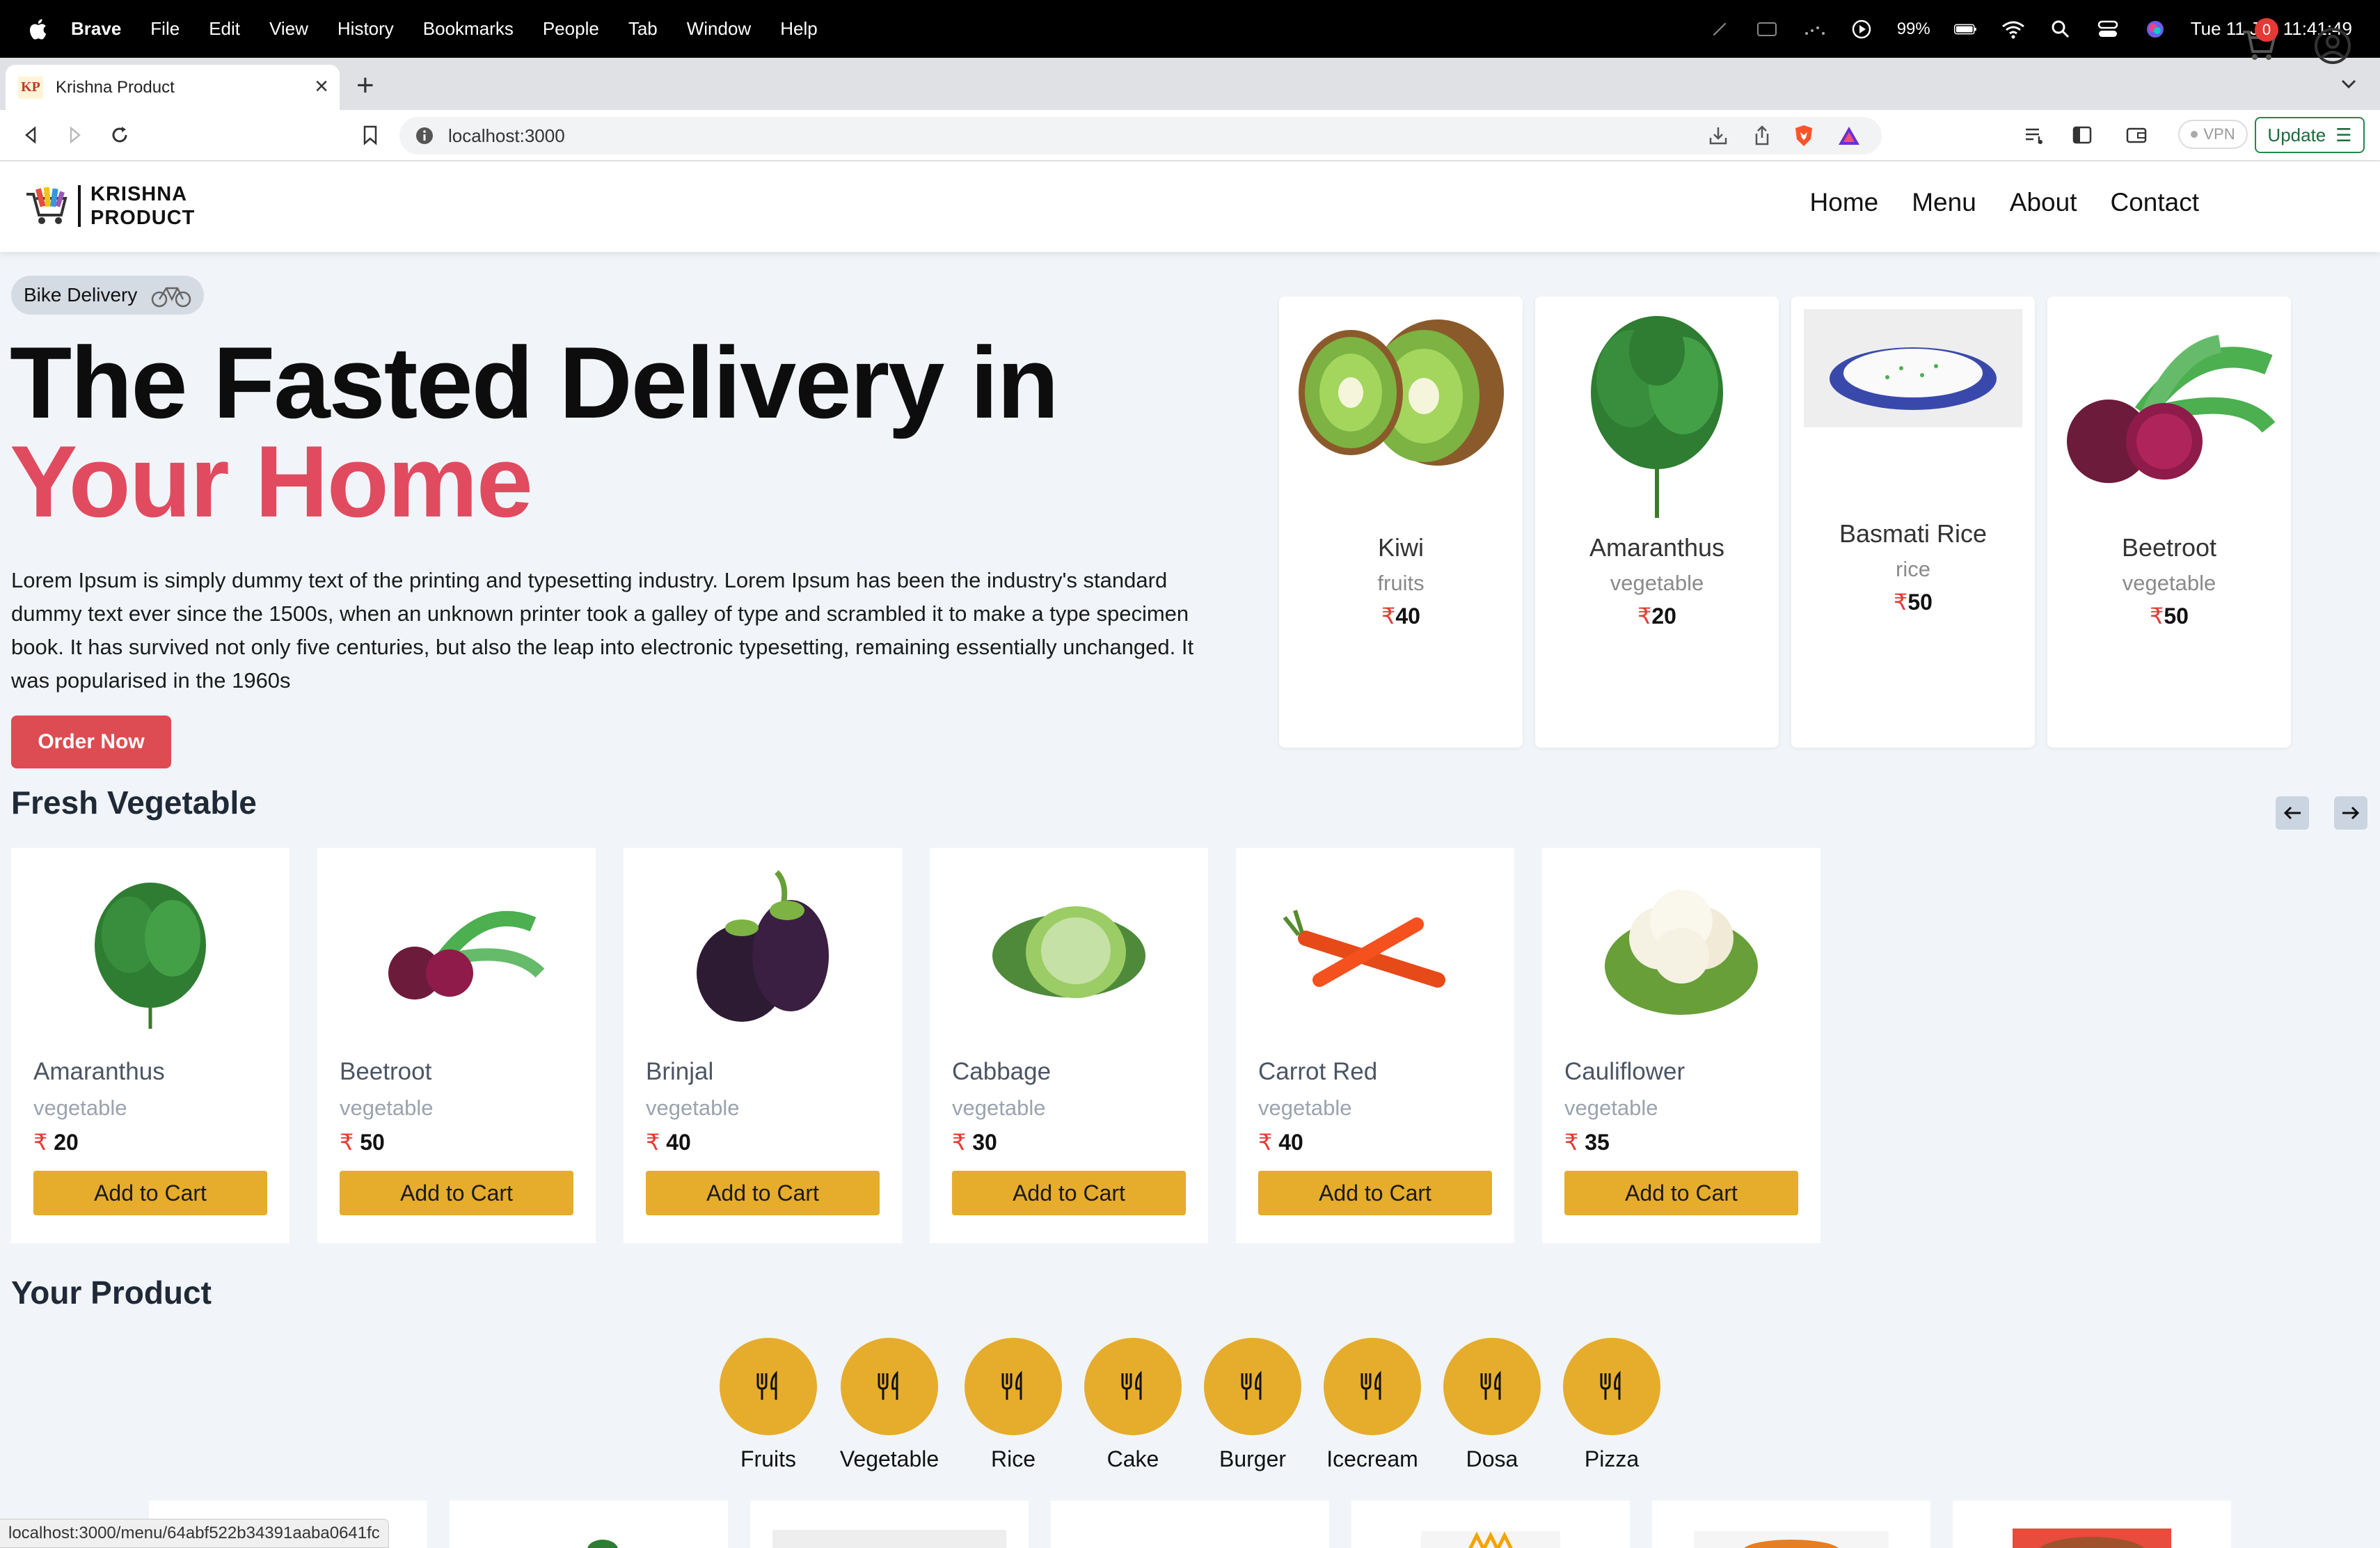  Describe the element at coordinates (1944, 202) in the screenshot. I see `nav-menu: Menu` at that location.